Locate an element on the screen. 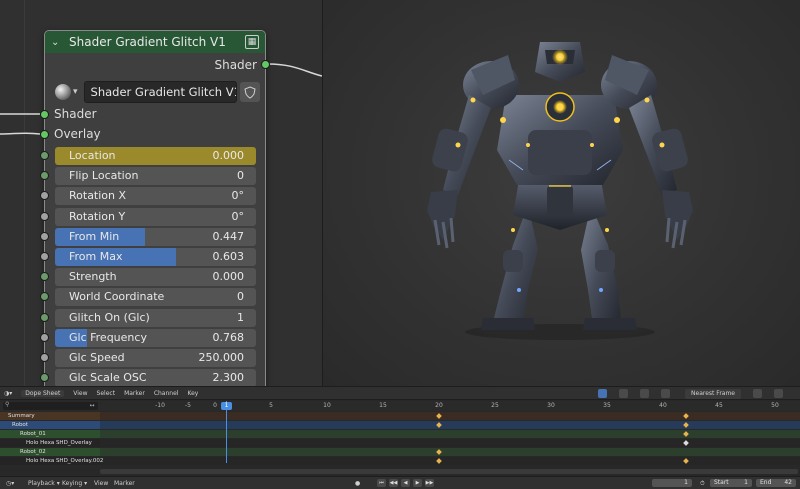  horizontal-scrollbar is located at coordinates (449, 471).